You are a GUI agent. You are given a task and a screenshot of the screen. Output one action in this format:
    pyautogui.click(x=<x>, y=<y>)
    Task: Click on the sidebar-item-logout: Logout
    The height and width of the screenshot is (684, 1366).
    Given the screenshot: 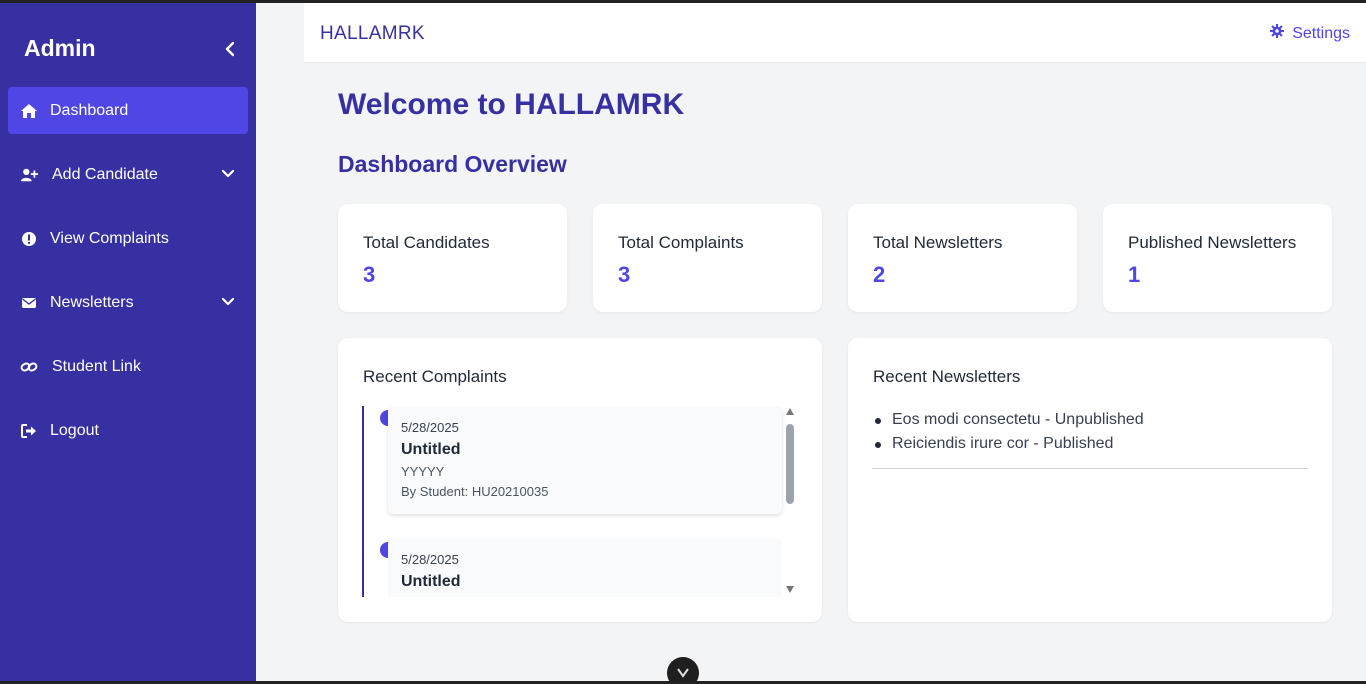 What is the action you would take?
    pyautogui.click(x=128, y=430)
    